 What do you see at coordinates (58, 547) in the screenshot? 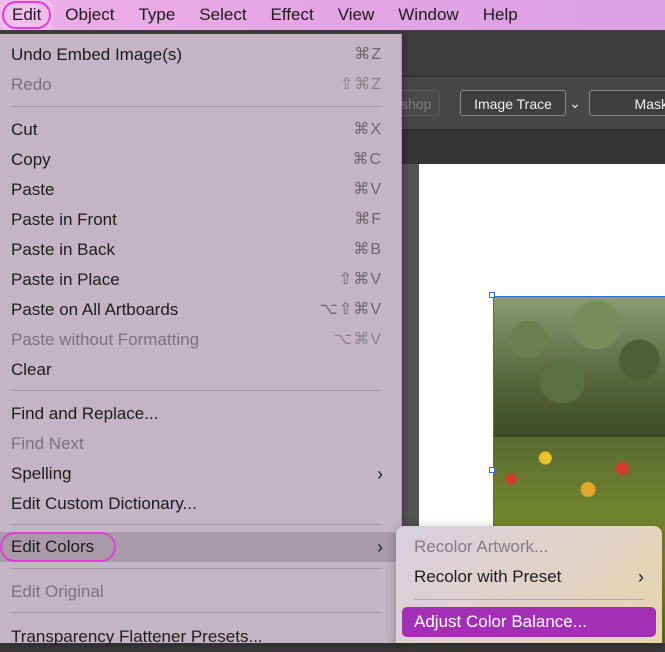
I see `highlight-ring` at bounding box center [58, 547].